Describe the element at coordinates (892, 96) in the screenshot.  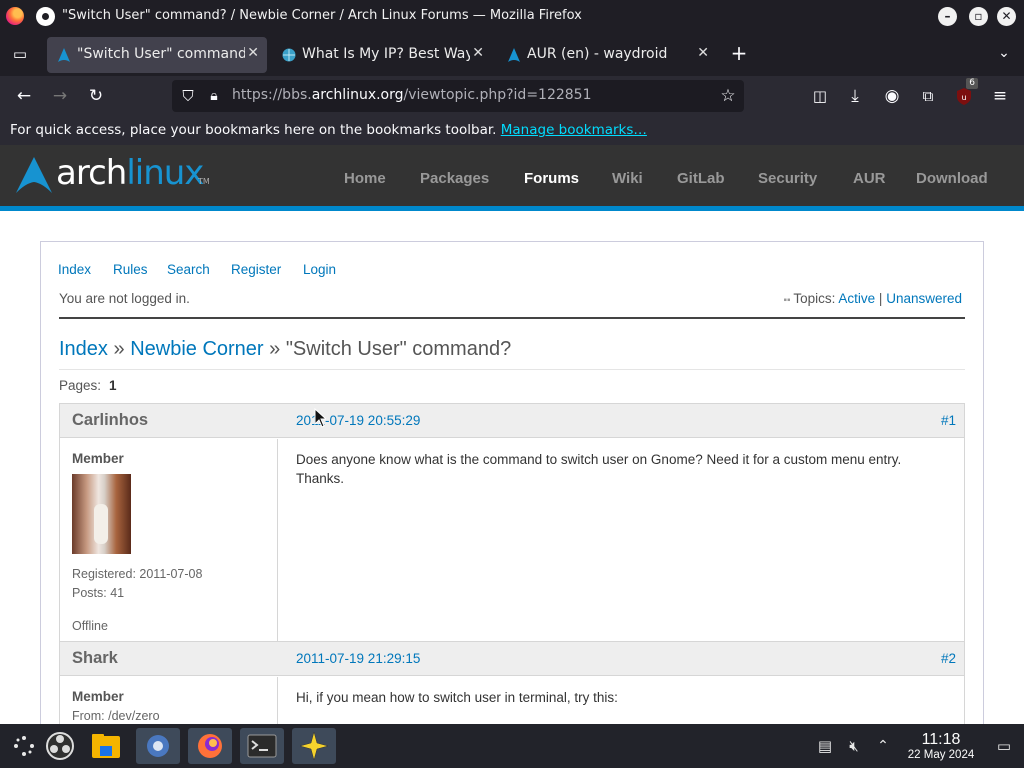
I see `account-icon: ◉` at that location.